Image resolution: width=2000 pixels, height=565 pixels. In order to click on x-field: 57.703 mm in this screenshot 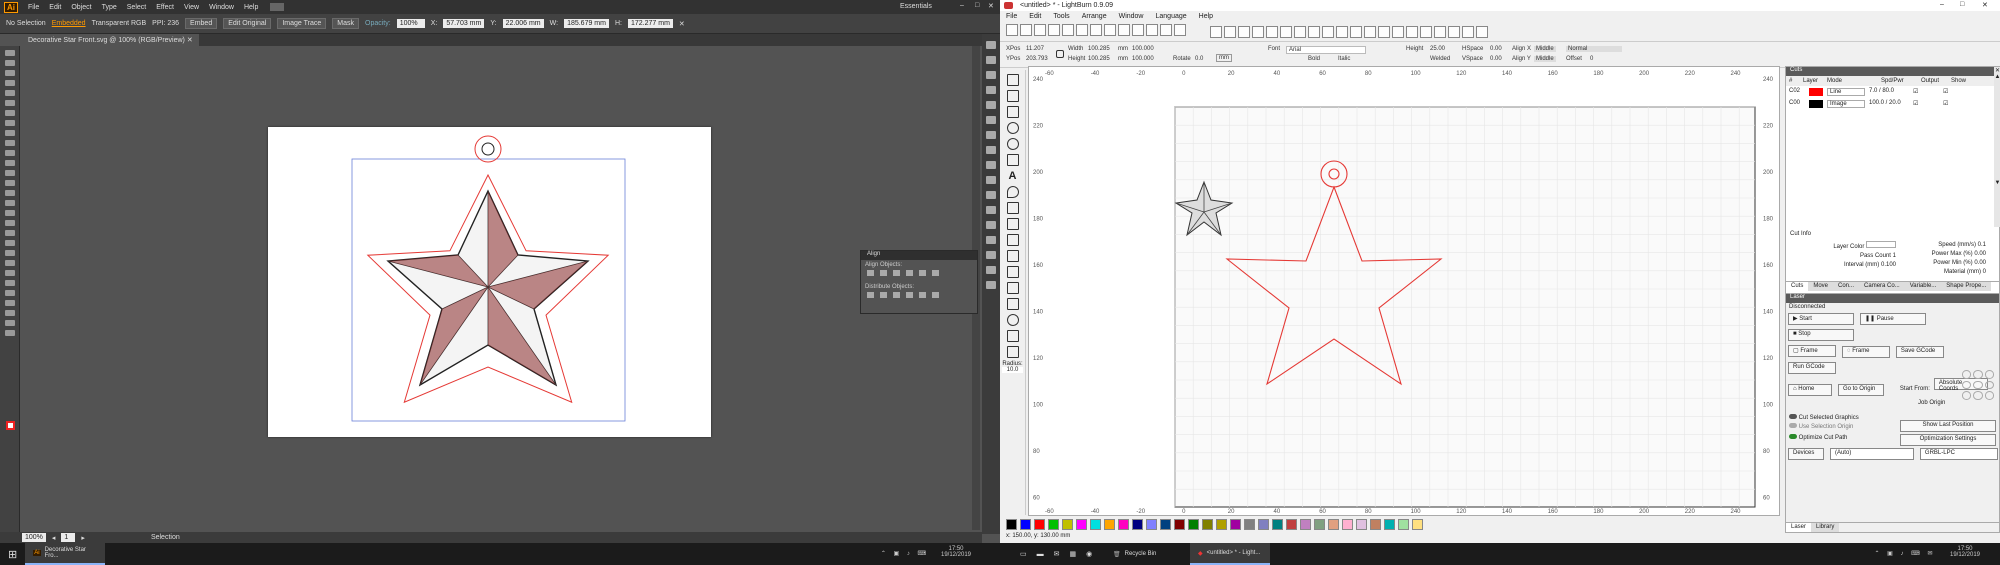, I will do `click(464, 23)`.